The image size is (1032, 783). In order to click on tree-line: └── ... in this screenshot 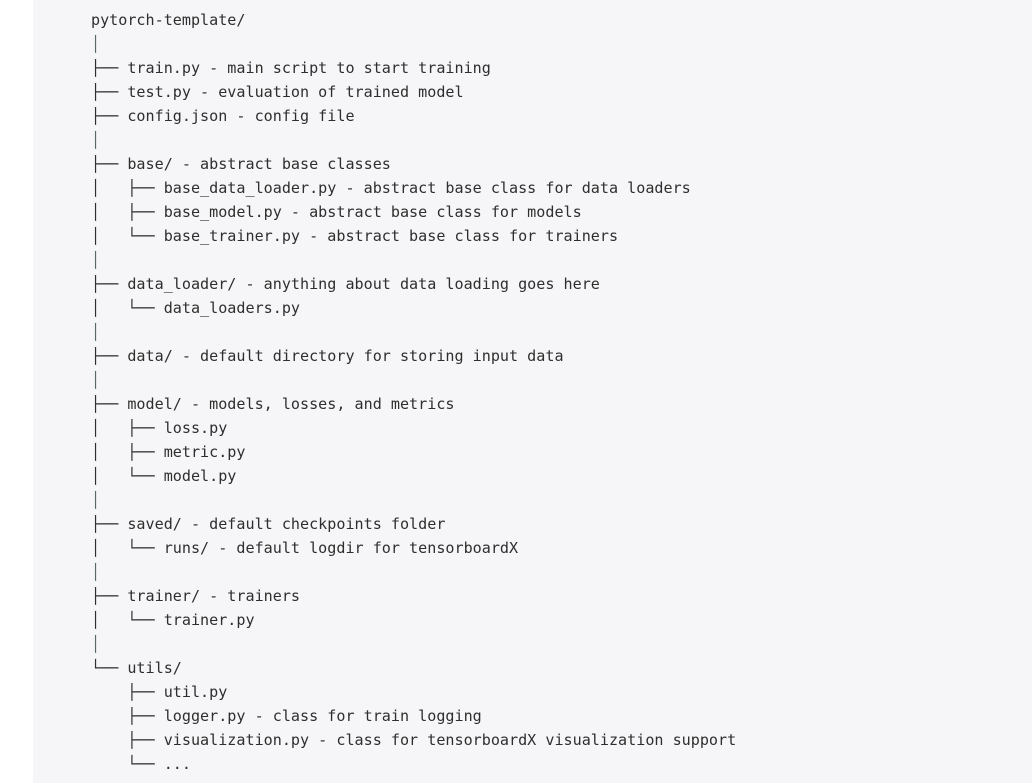, I will do `click(141, 764)`.